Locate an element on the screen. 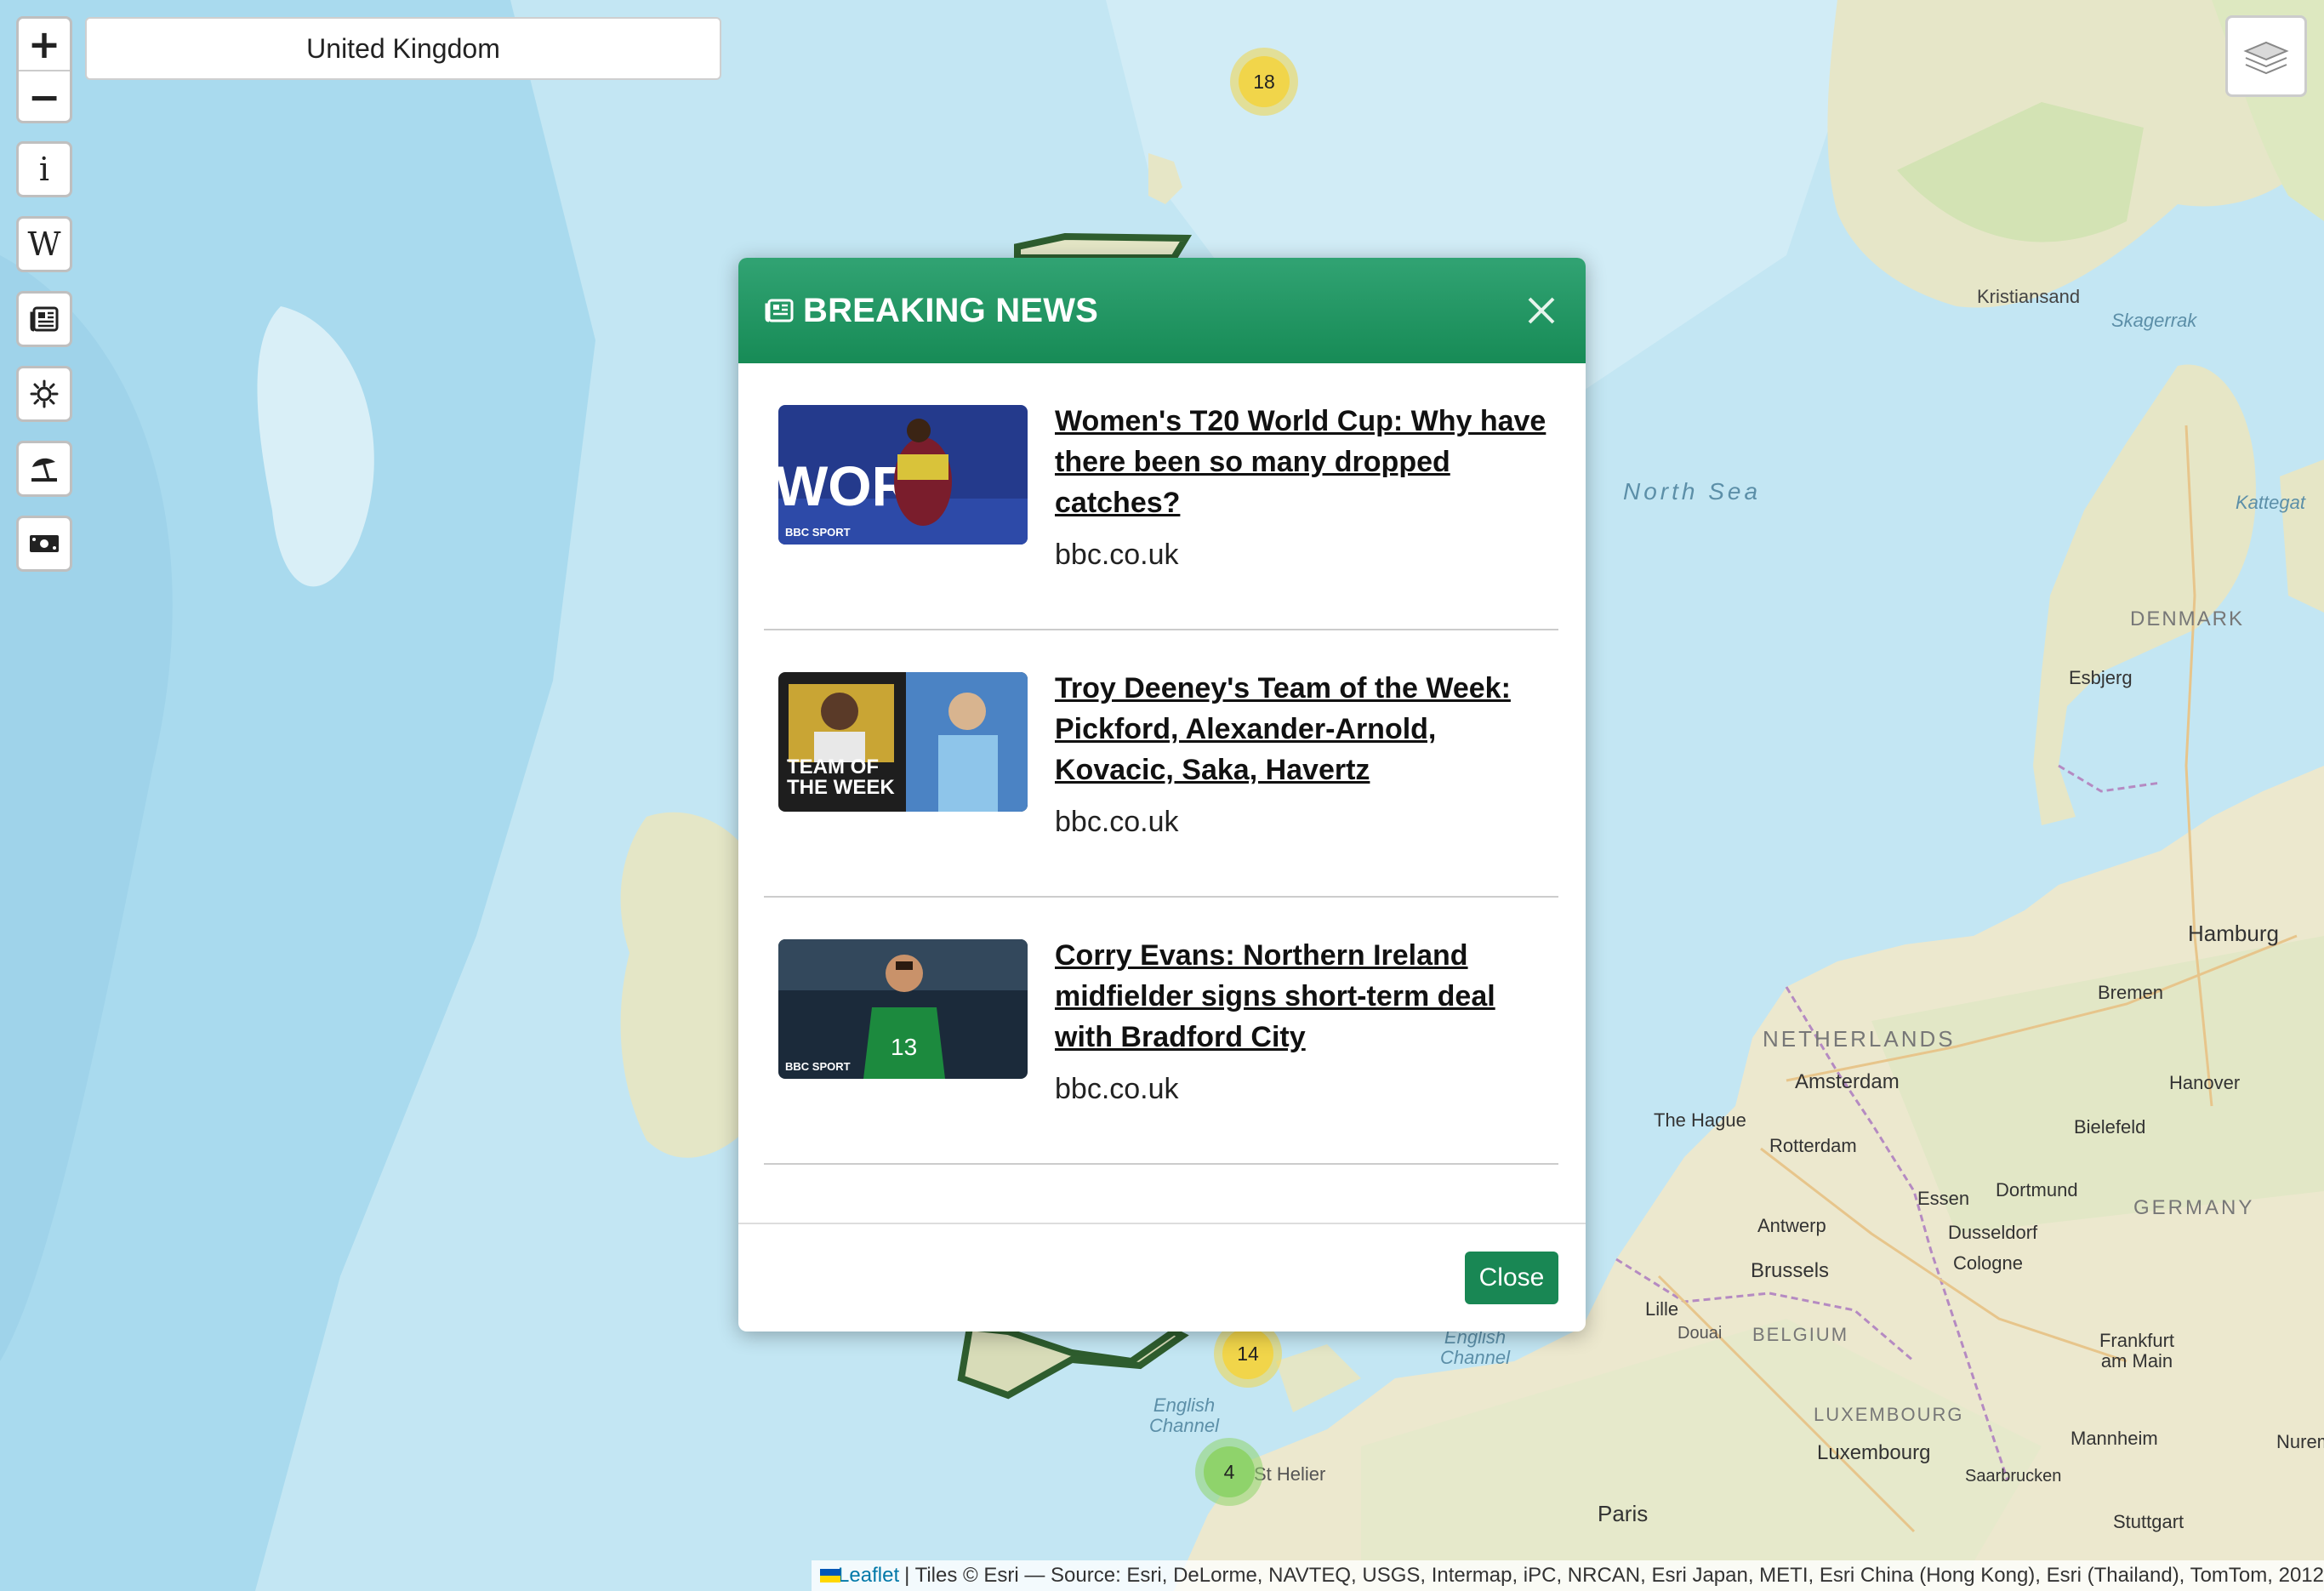  close-icon is located at coordinates (1541, 310).